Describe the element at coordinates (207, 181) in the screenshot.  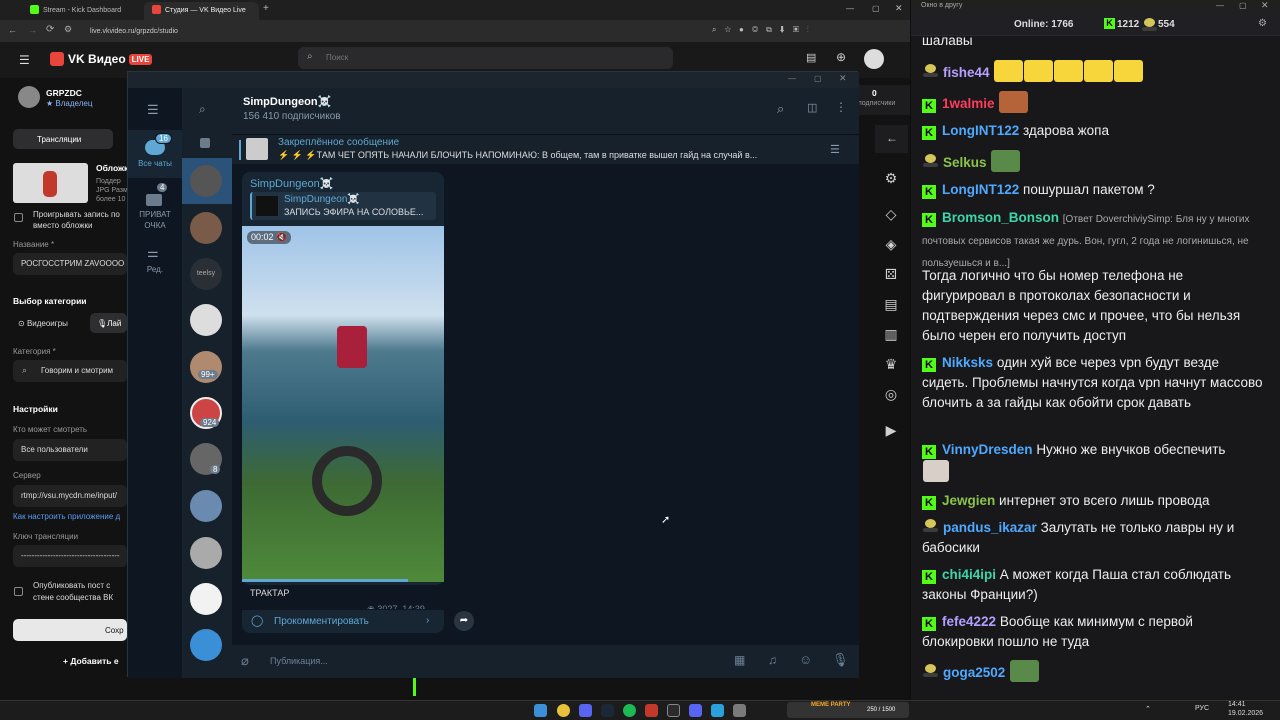
I see `chat-item-active` at that location.